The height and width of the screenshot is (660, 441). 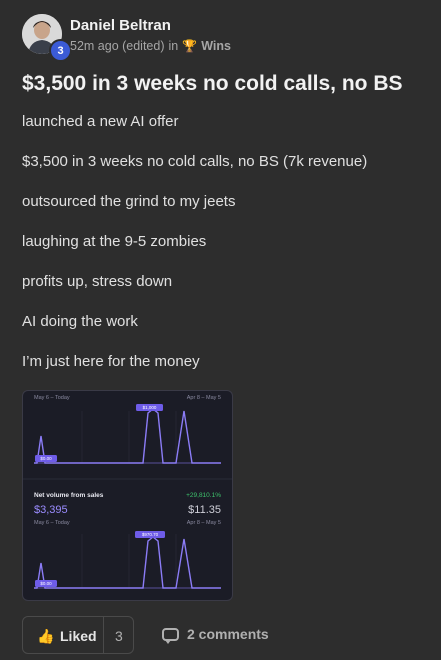 What do you see at coordinates (120, 25) in the screenshot?
I see `author-name: Daniel Beltran` at bounding box center [120, 25].